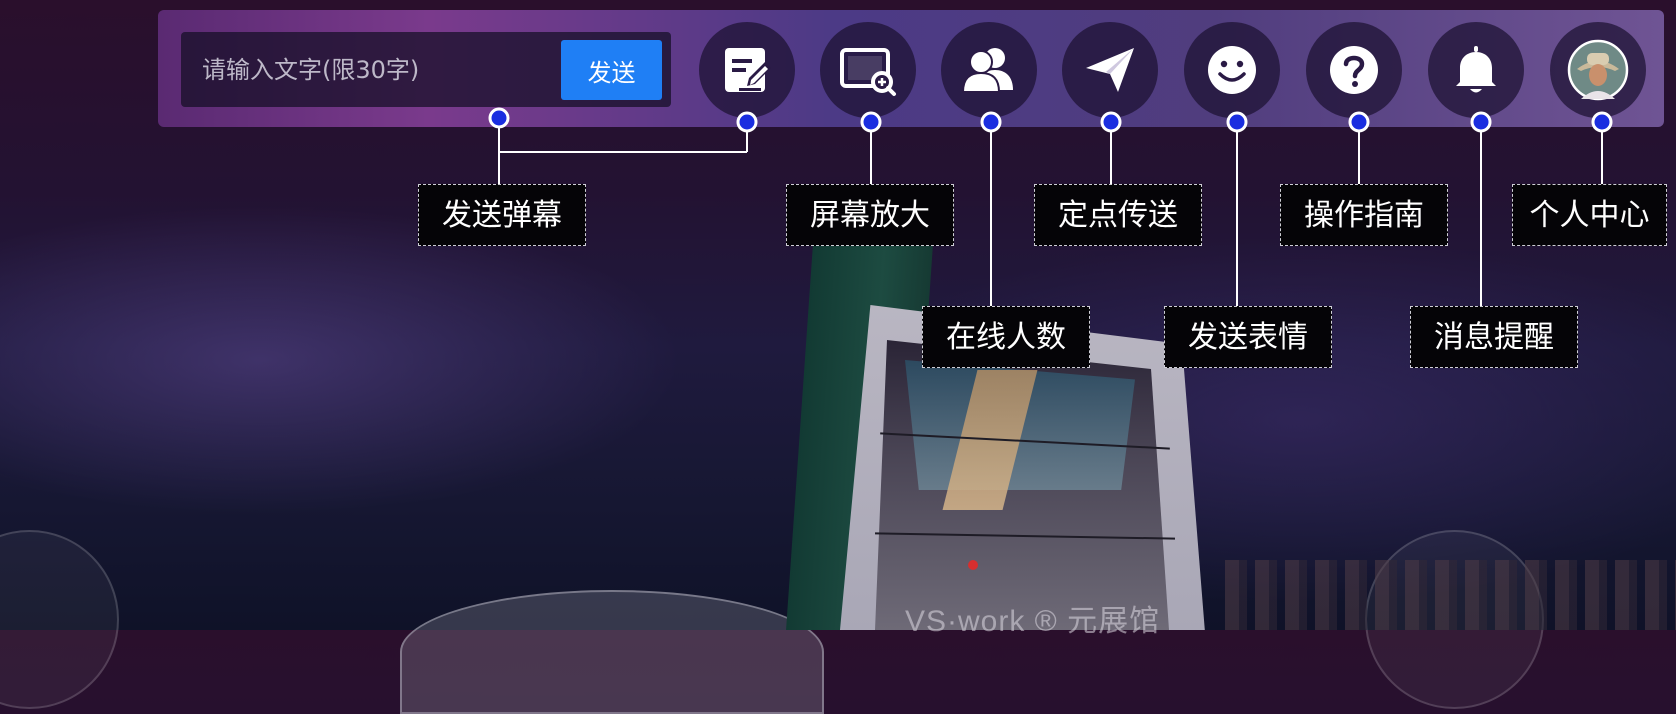  I want to click on callout-online-count: 在线人数, so click(1006, 337).